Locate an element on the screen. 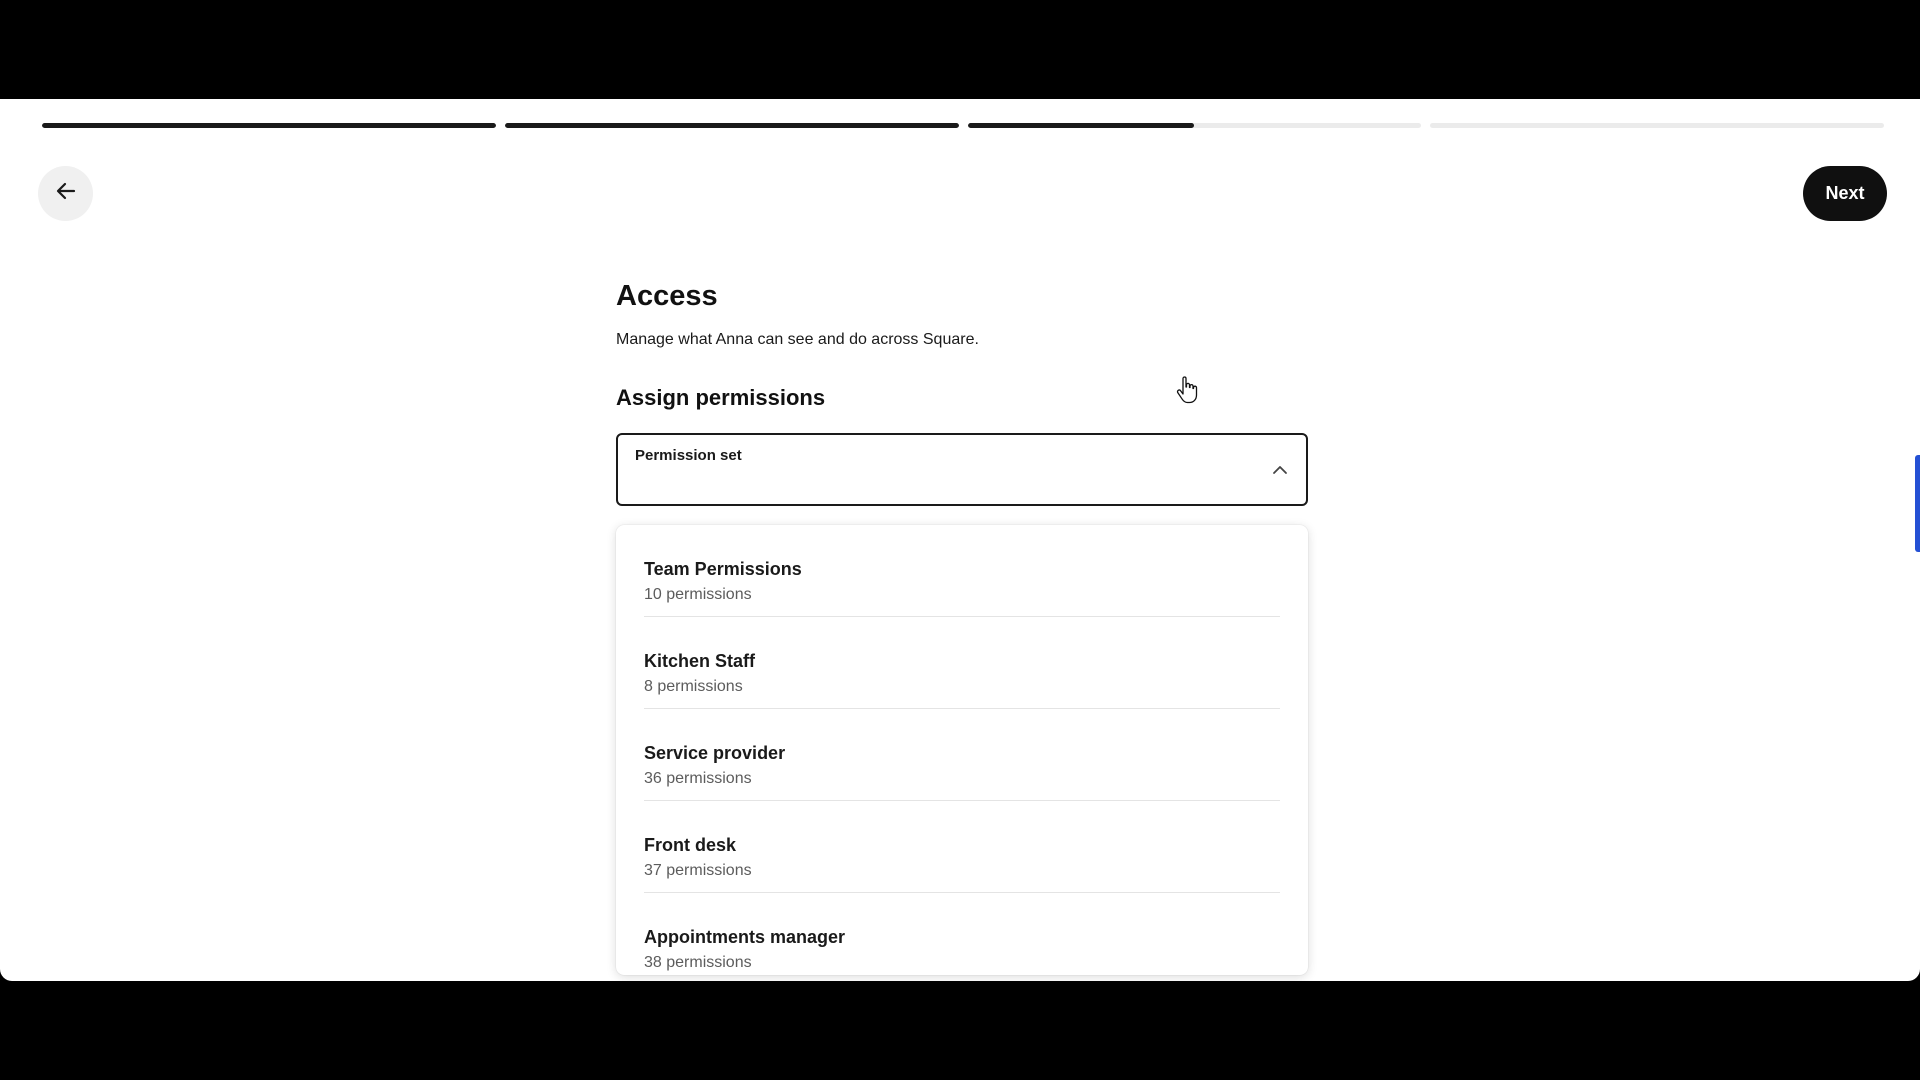  option-service-provider: Service provider 36 permissions is located at coordinates (962, 755).